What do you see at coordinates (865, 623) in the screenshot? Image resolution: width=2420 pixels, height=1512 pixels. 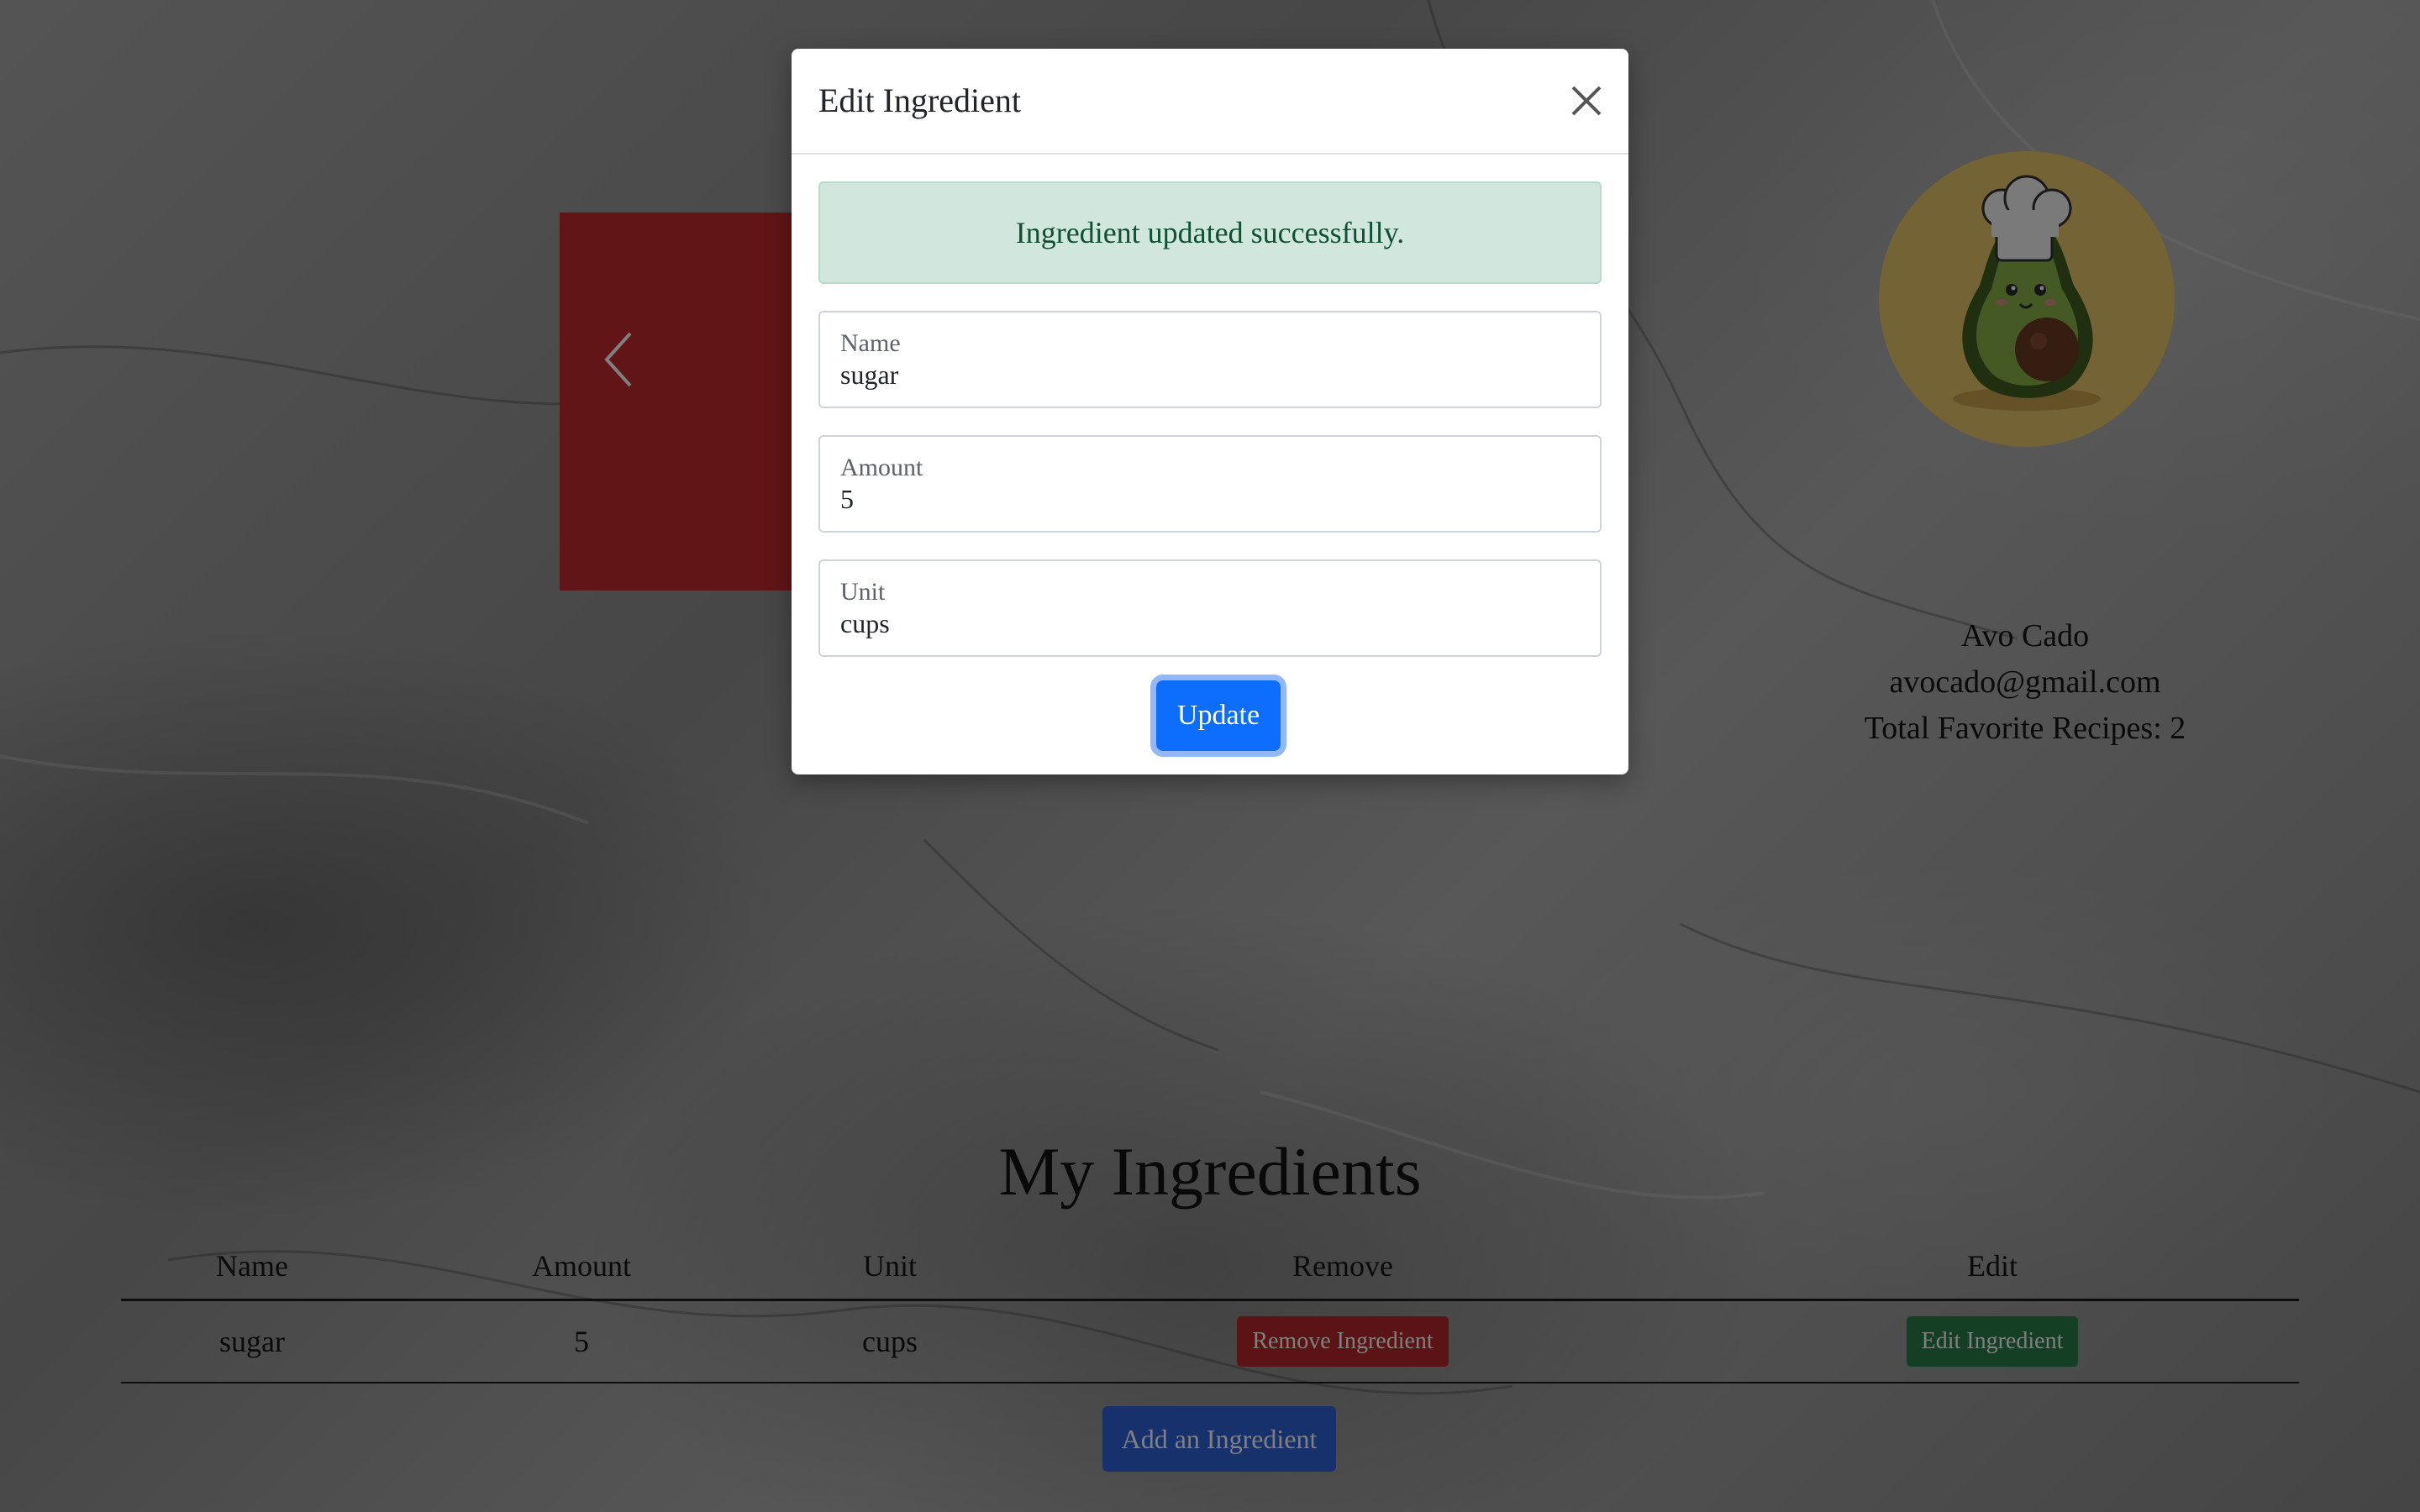 I see `unit-field-value: cups` at bounding box center [865, 623].